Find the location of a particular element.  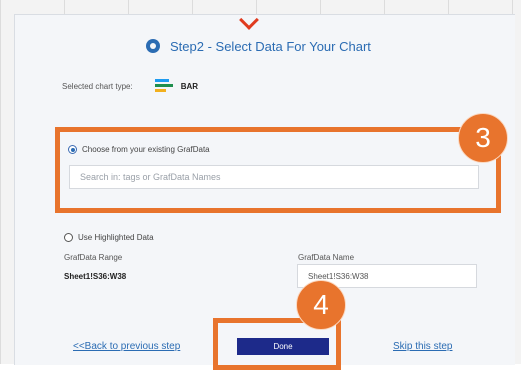

pointer-arrow-icon is located at coordinates (249, 20).